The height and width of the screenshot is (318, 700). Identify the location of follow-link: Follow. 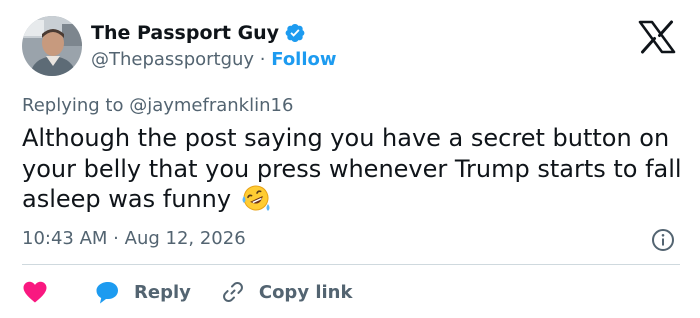
(303, 59).